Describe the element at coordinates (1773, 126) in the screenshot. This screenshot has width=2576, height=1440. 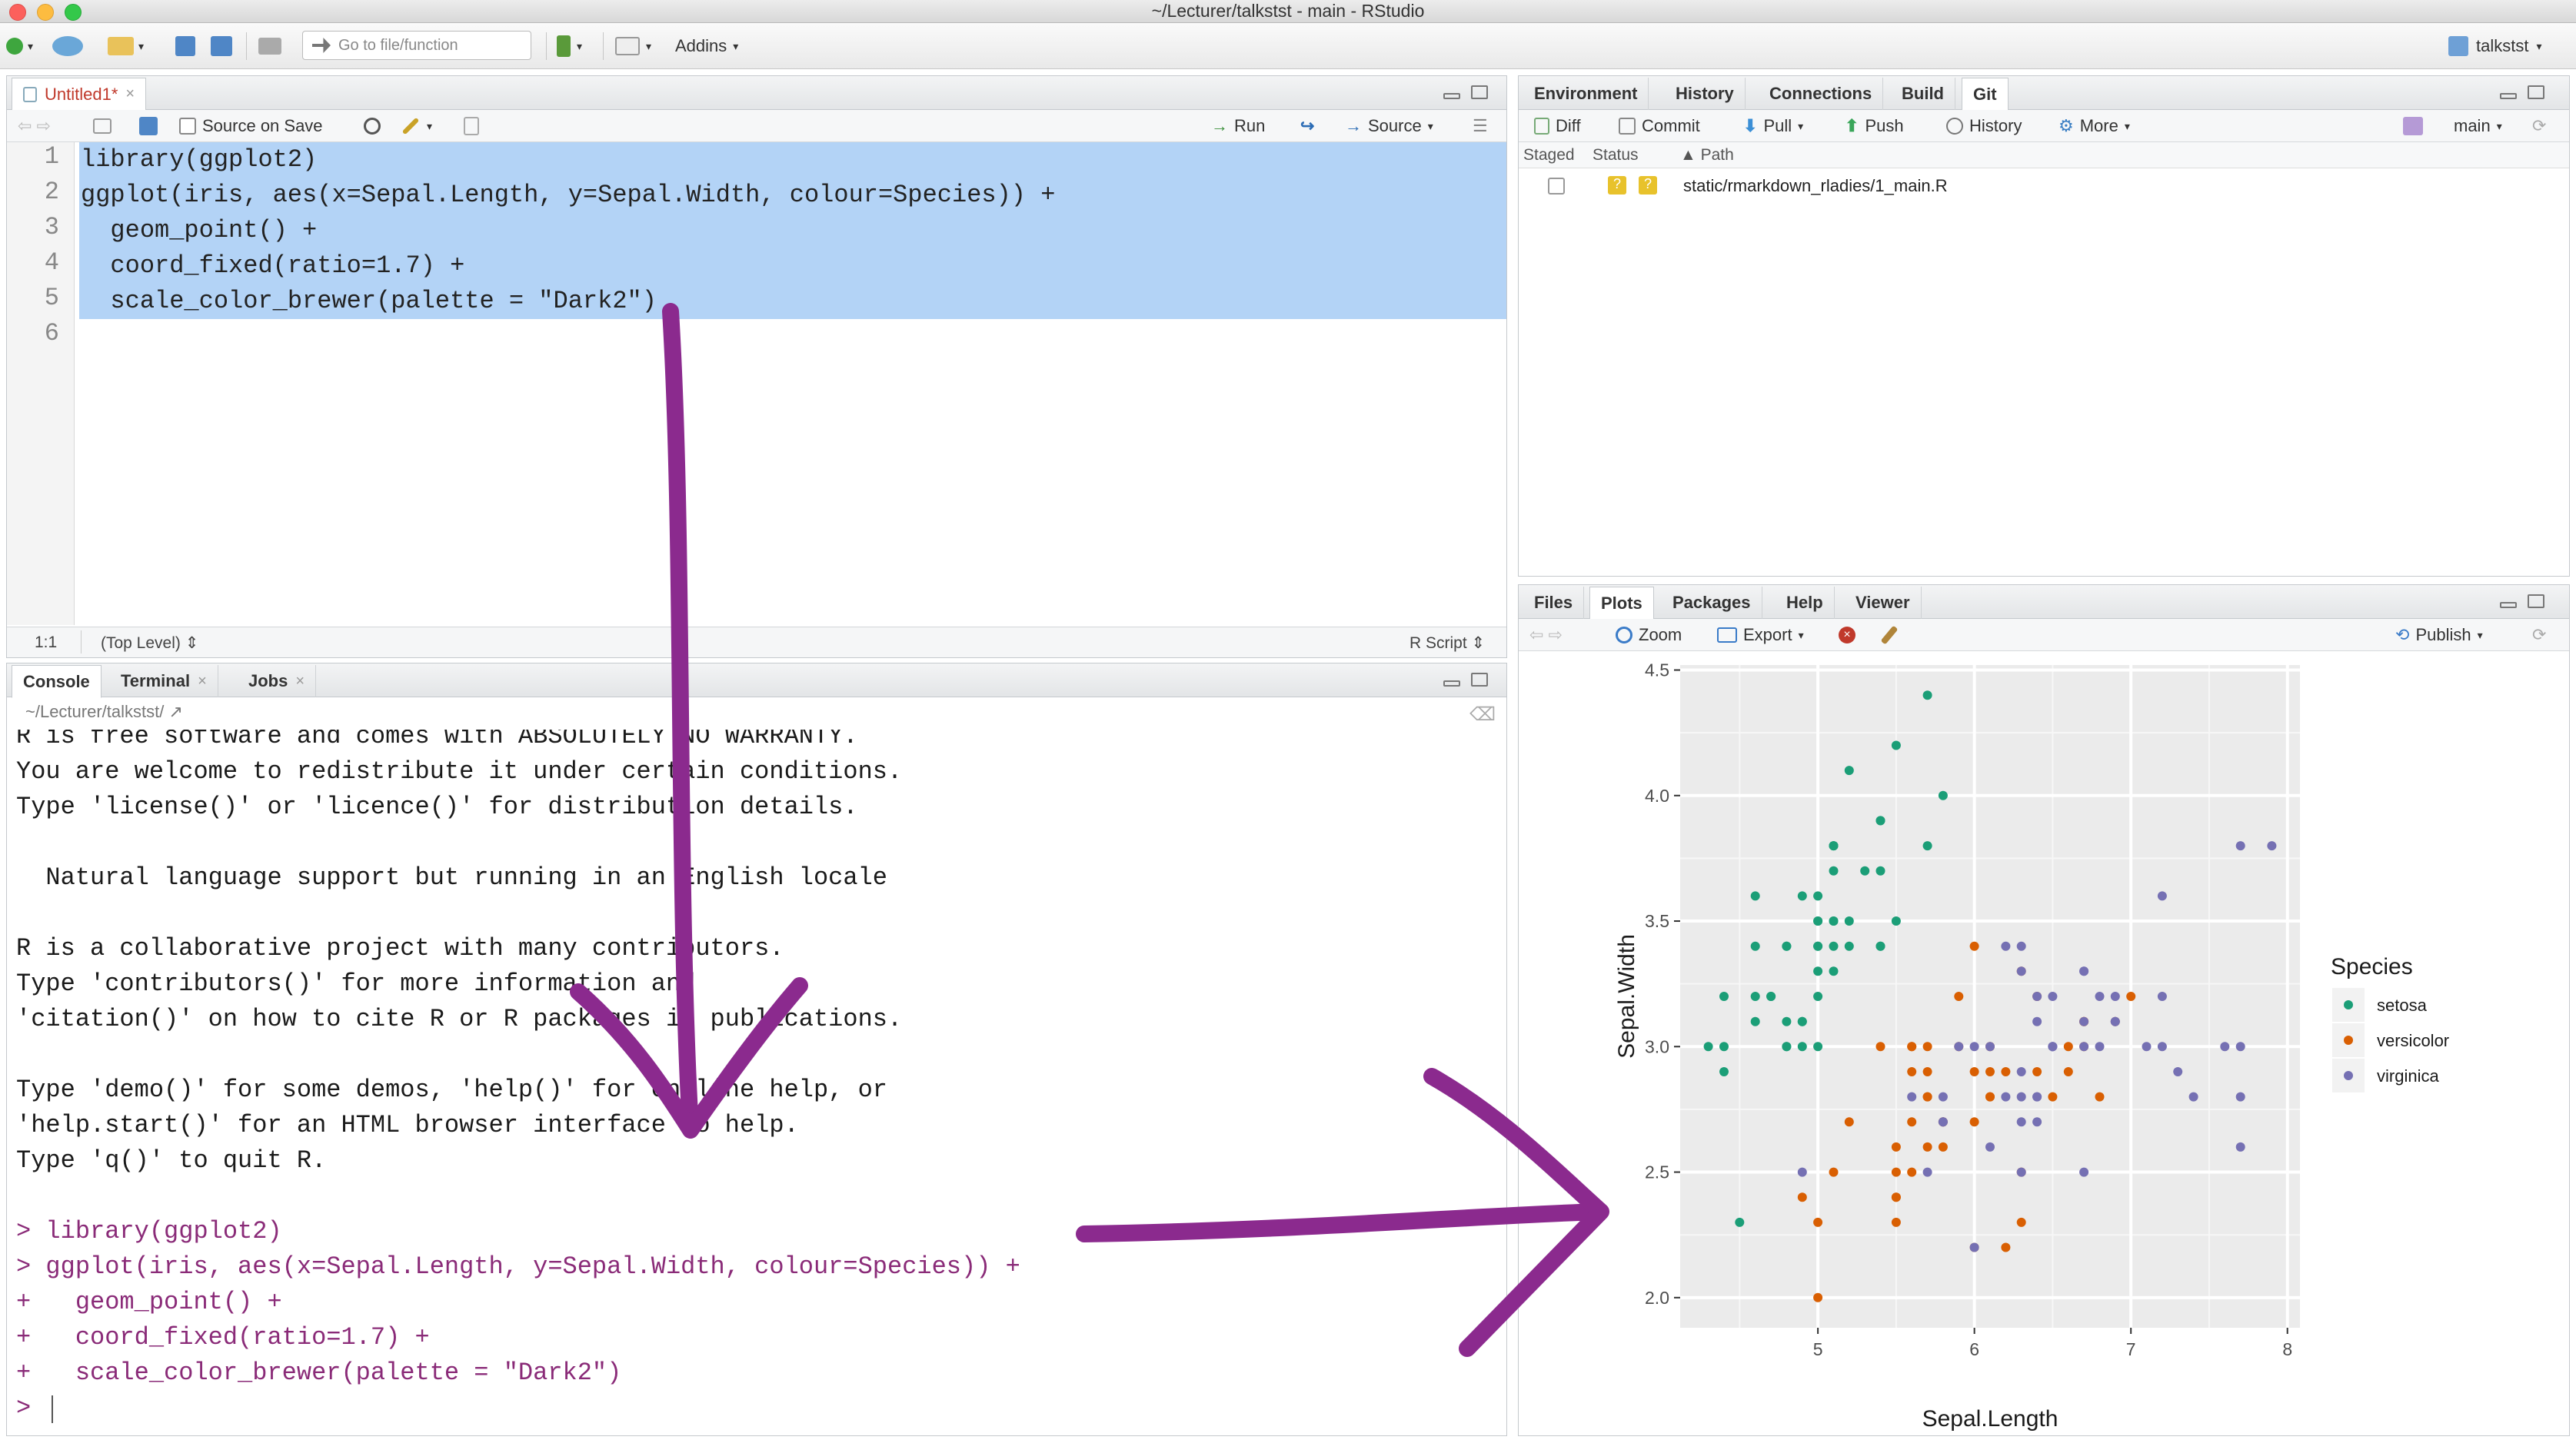
I see `pull-button: ⬇ Pull ▾` at that location.